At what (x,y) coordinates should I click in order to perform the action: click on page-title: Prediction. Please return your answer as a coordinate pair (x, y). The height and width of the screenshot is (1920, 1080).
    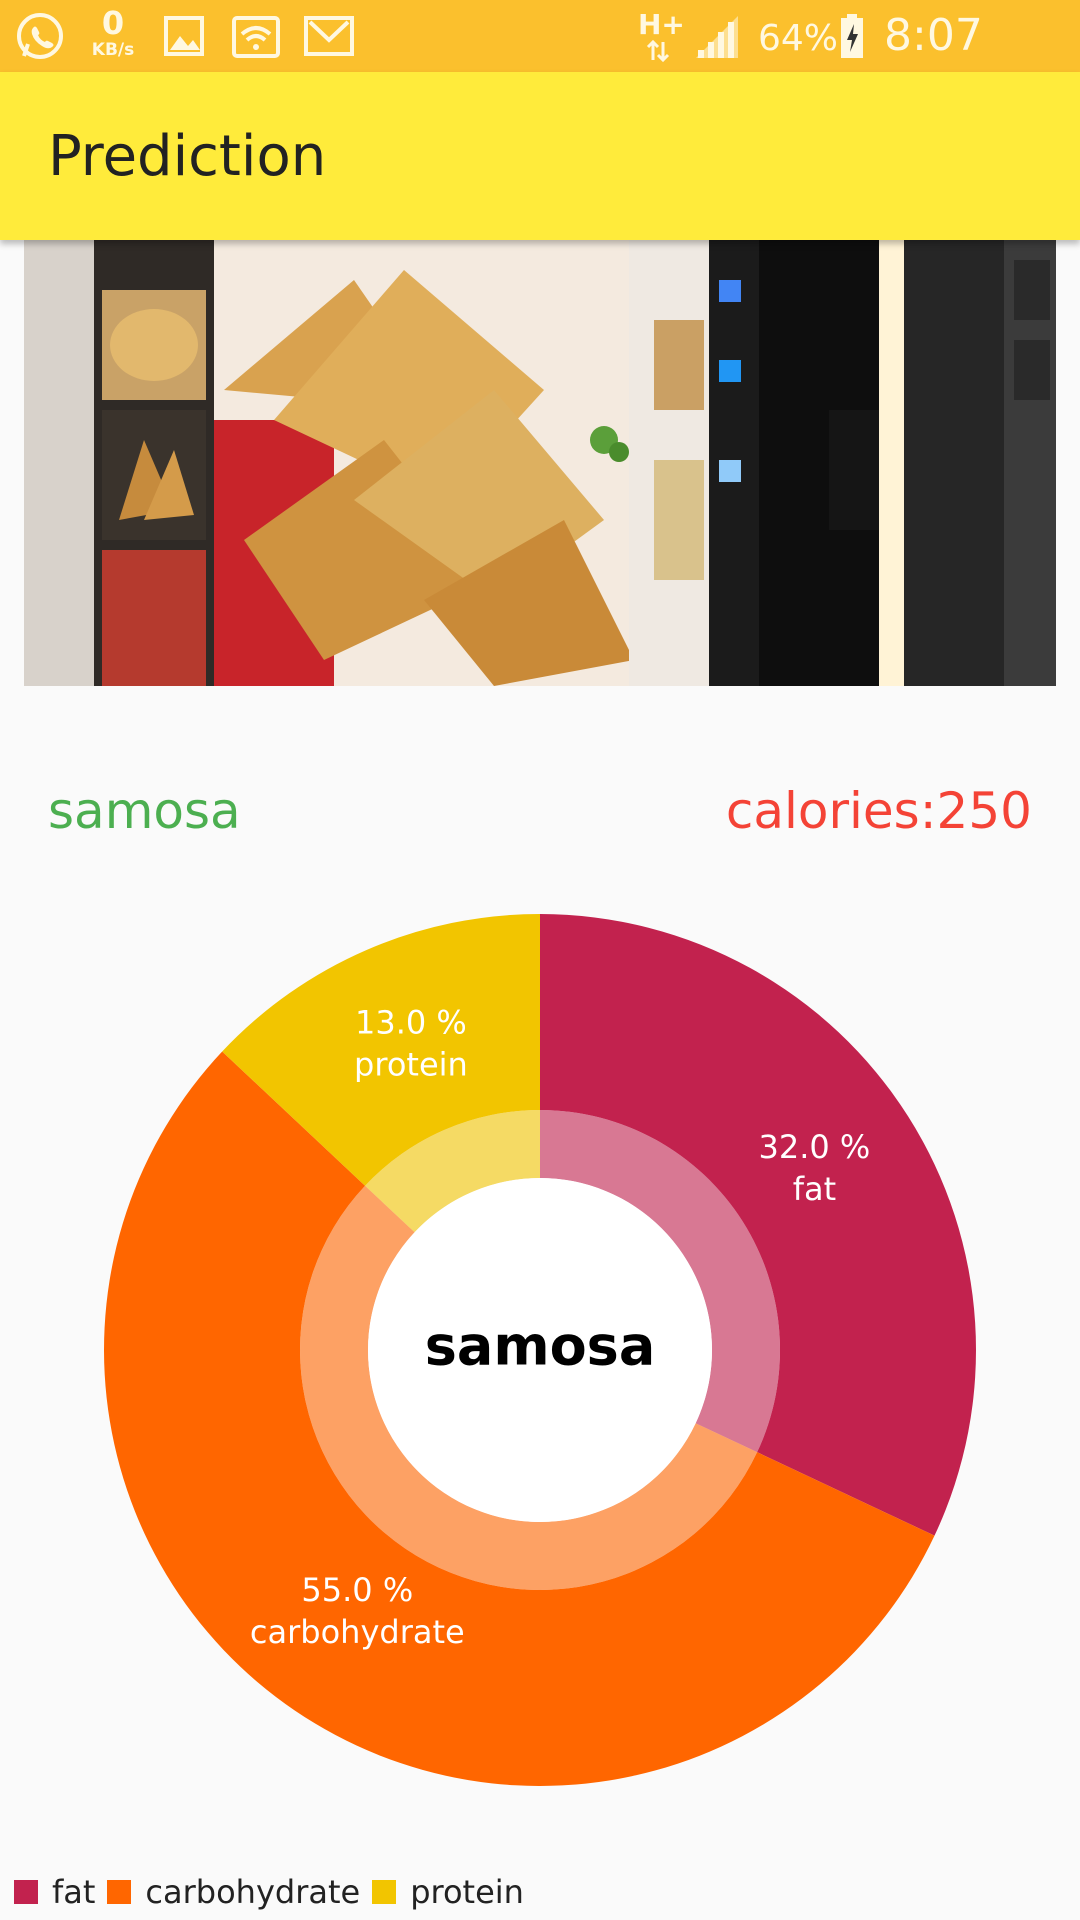
    Looking at the image, I should click on (187, 156).